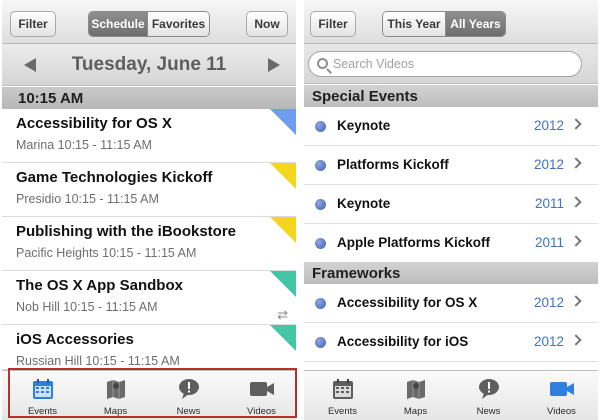  I want to click on section-header: Frameworks, so click(451, 273).